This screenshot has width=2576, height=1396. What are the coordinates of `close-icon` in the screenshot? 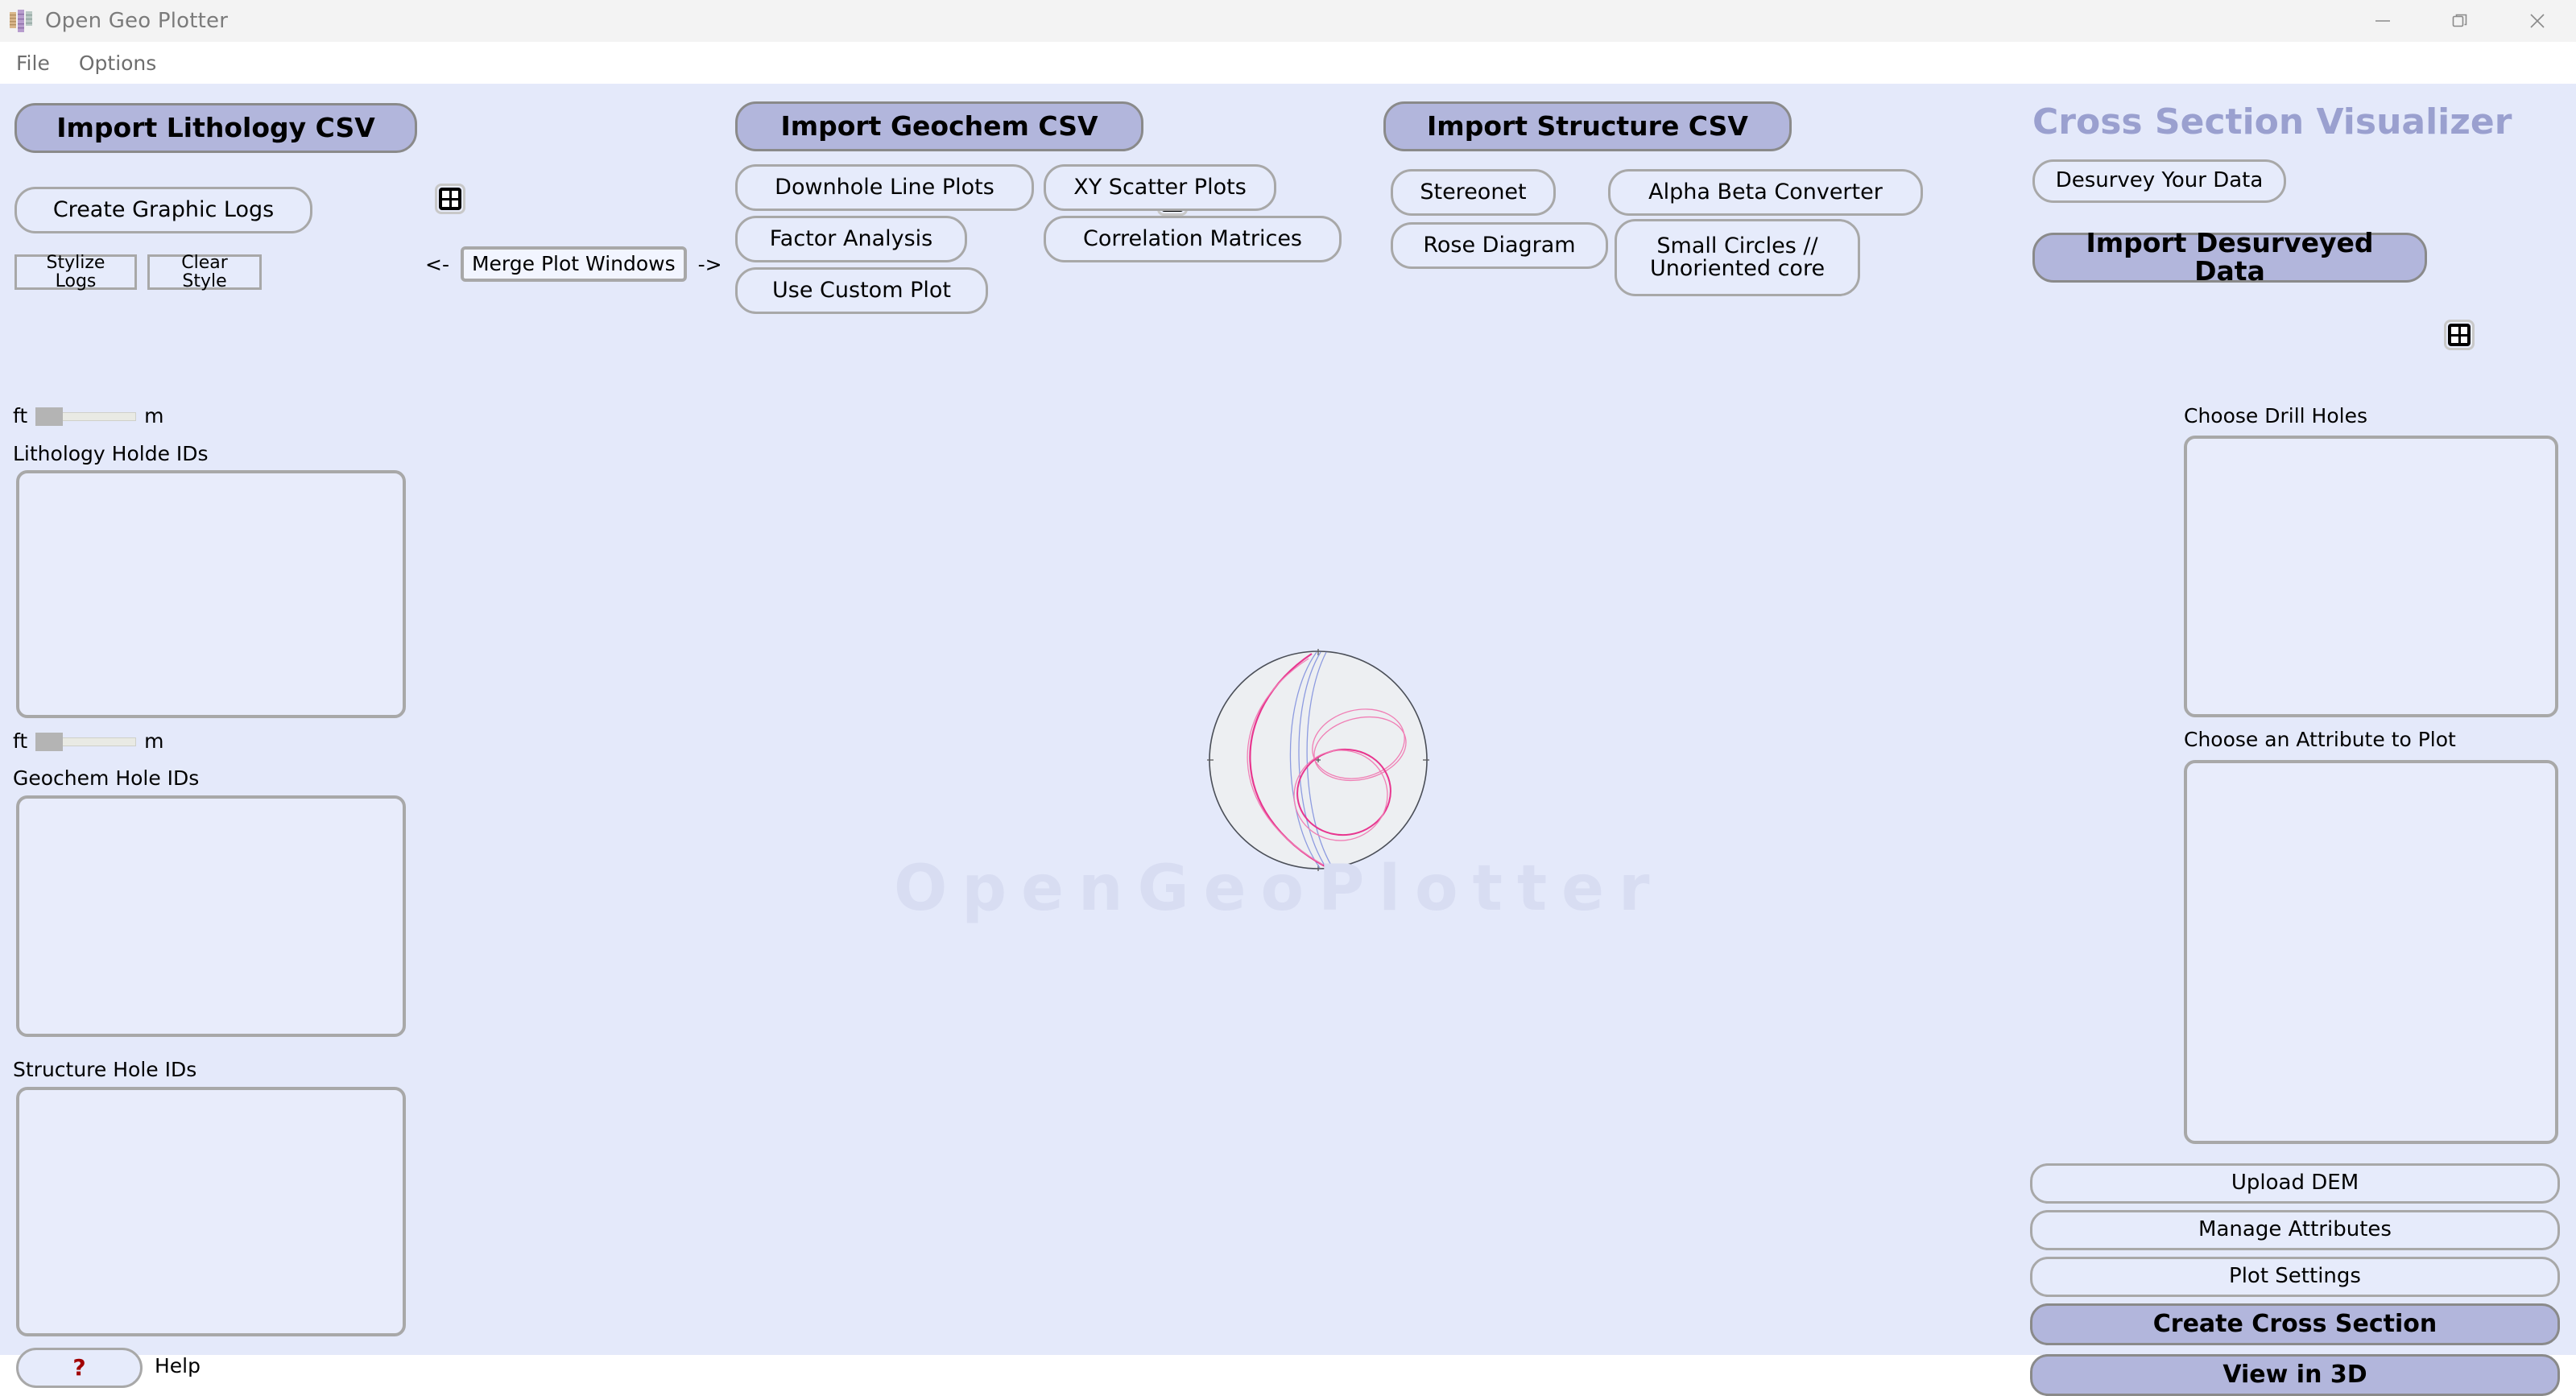 It's located at (2537, 21).